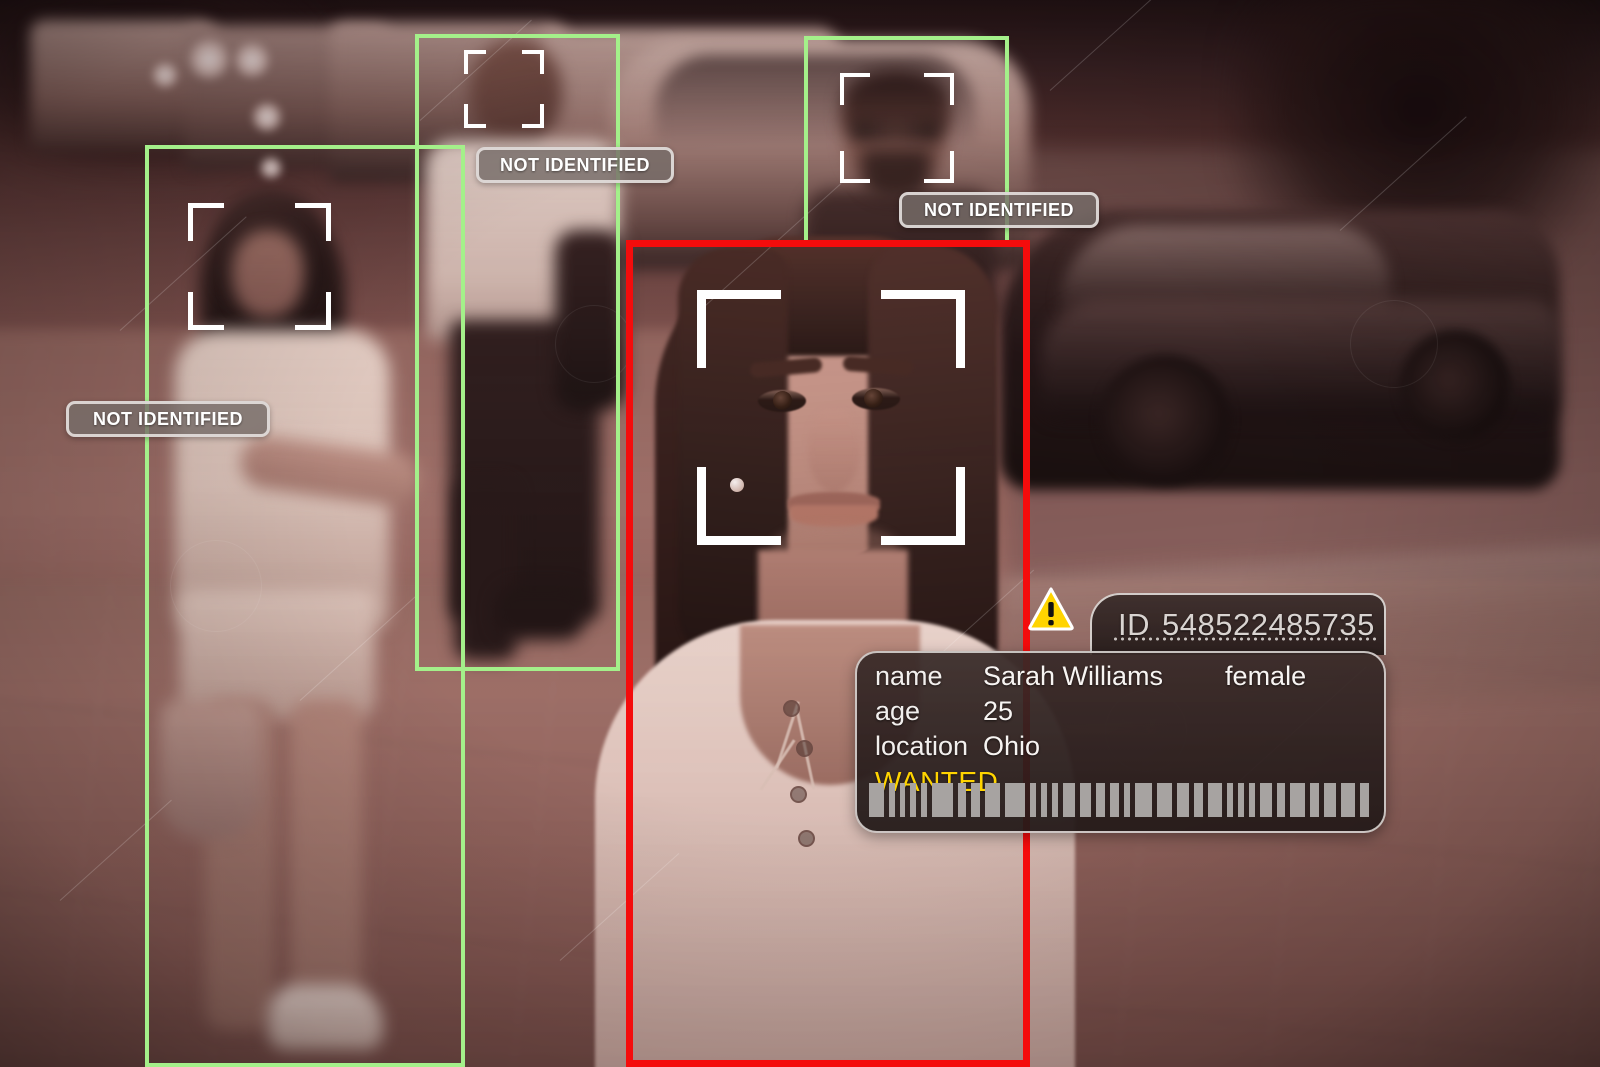  What do you see at coordinates (168, 419) in the screenshot?
I see `status-label-unidentified-1: NOT IDENTIFIED` at bounding box center [168, 419].